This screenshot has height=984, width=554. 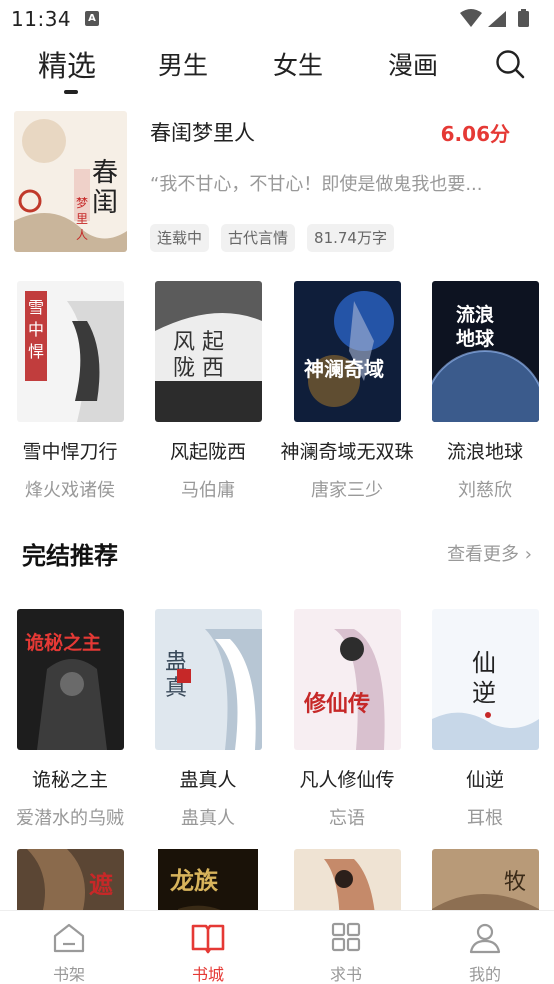 I want to click on view-more-link: 查看更多 ›, so click(x=489, y=553).